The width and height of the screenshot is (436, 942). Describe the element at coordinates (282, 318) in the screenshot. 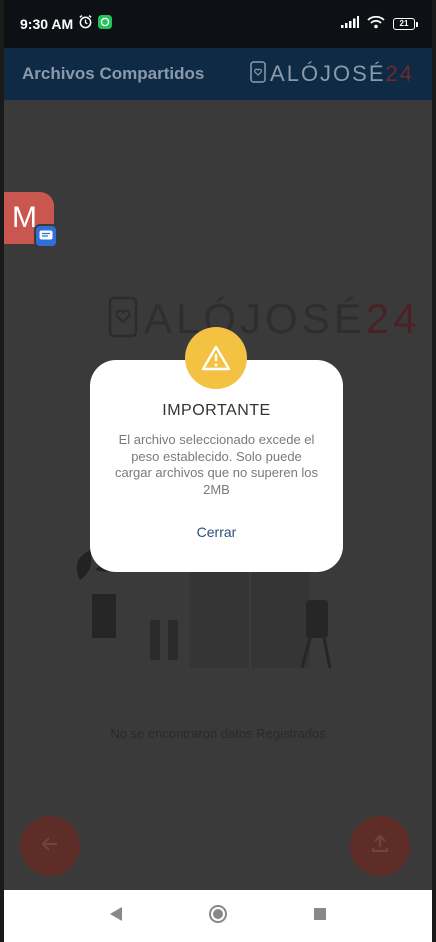

I see `center-logo-text: ALÓJOSÉ24` at that location.